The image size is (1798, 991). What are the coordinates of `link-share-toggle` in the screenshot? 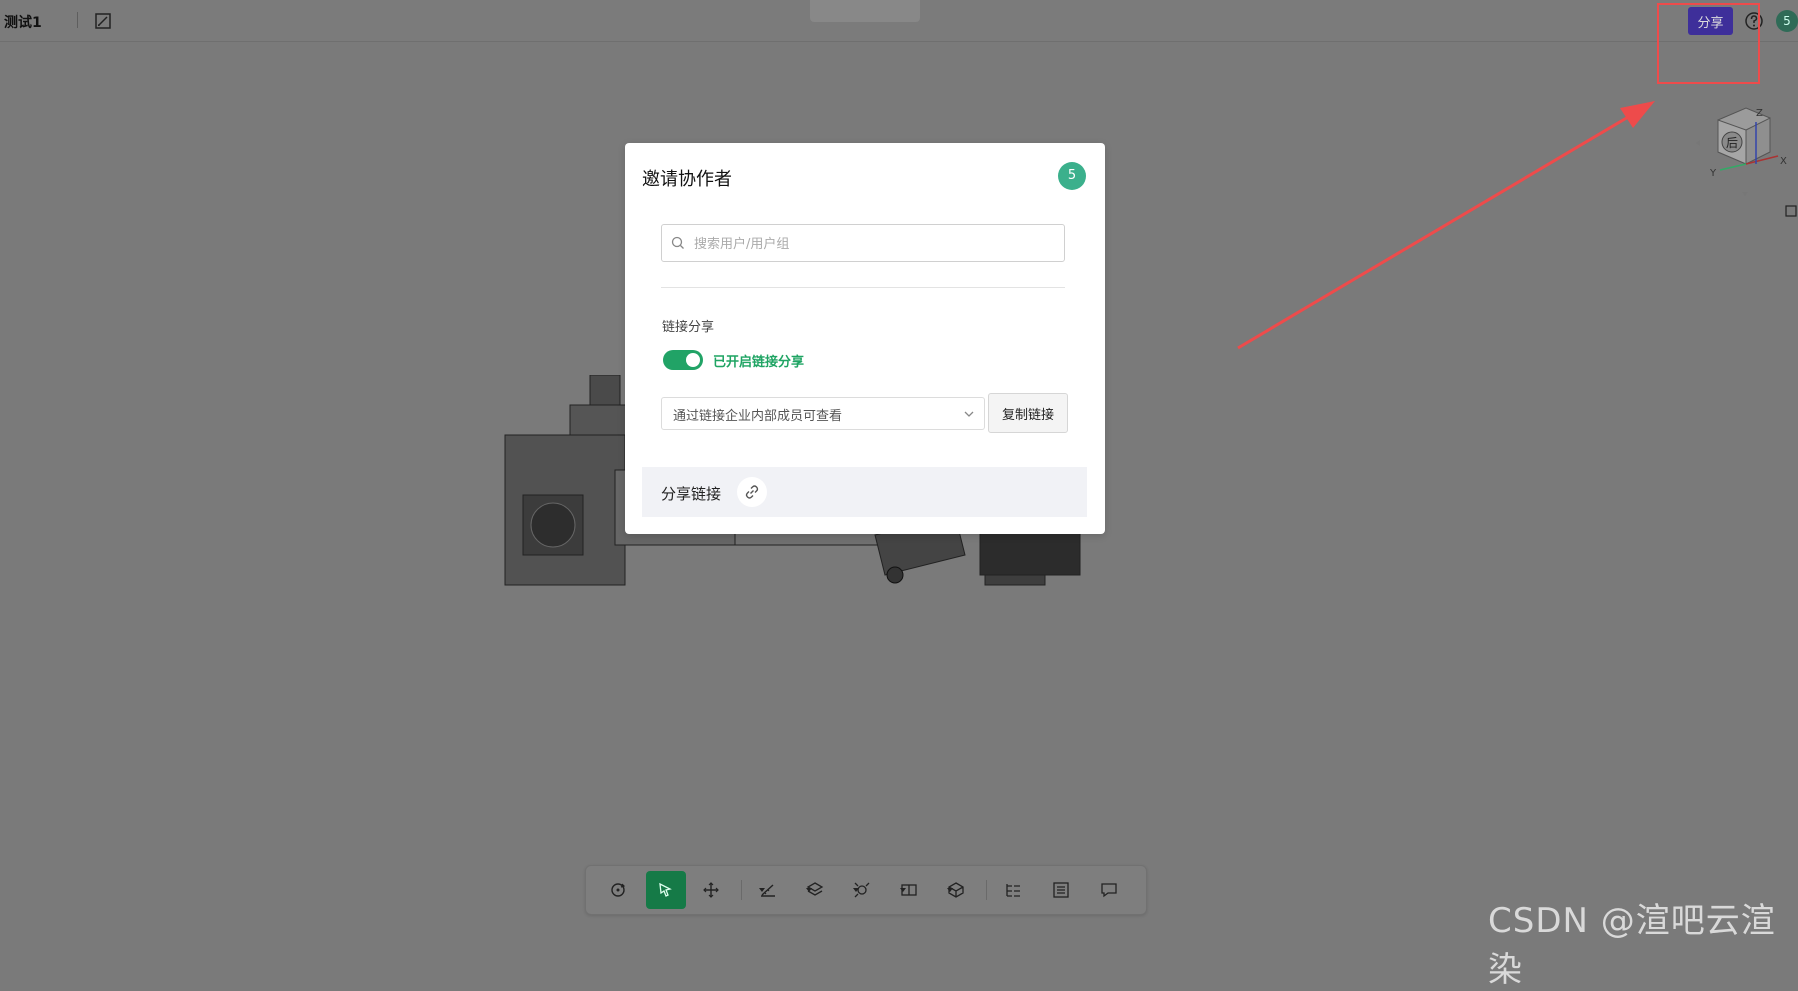 It's located at (683, 360).